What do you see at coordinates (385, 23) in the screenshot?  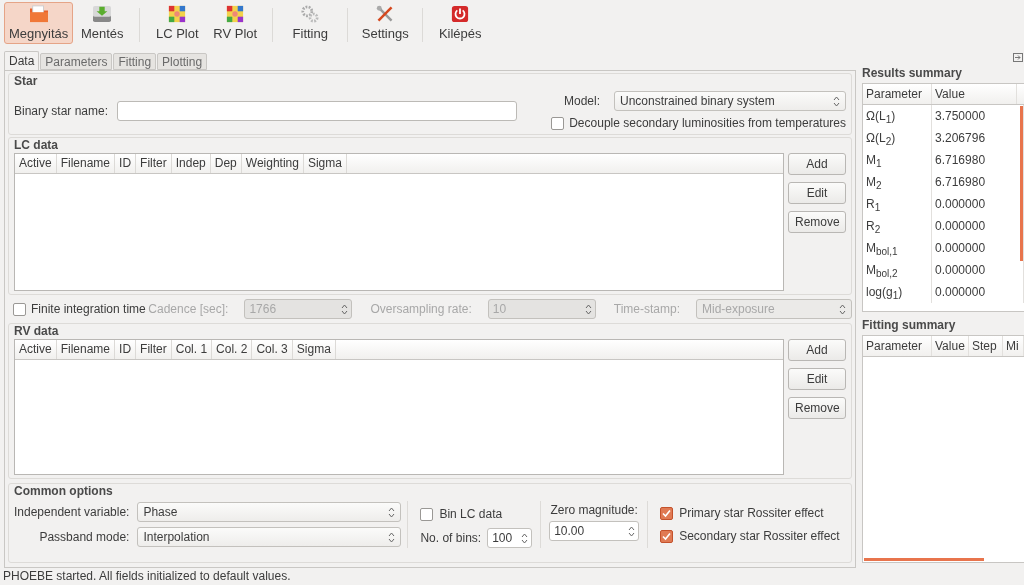 I see `toolbar-button: Settings` at bounding box center [385, 23].